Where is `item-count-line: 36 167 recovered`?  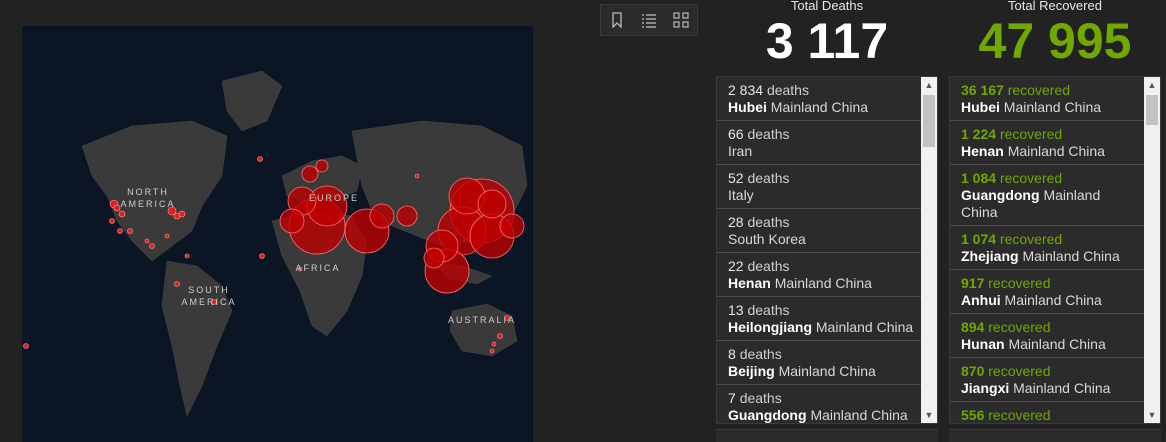 item-count-line: 36 167 recovered is located at coordinates (1049, 90).